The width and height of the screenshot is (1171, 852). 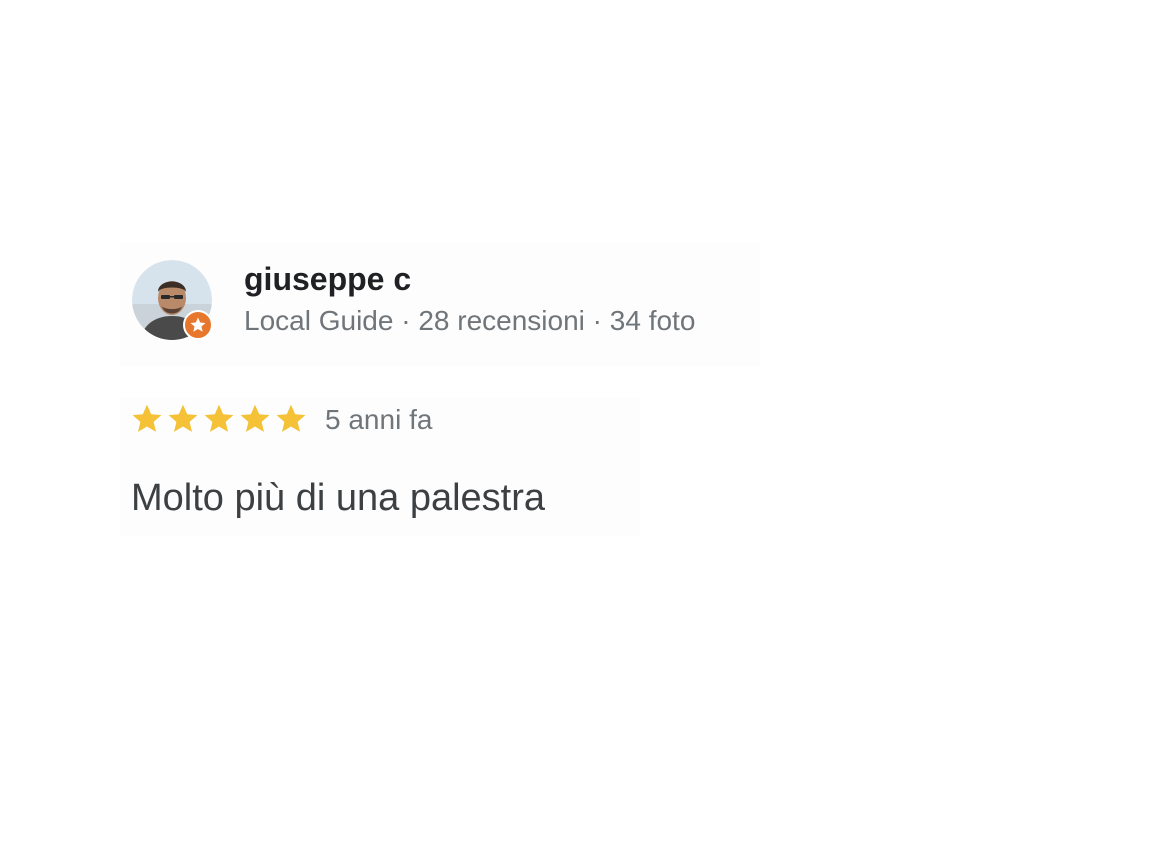 What do you see at coordinates (327, 279) in the screenshot?
I see `author-name: giuseppe c` at bounding box center [327, 279].